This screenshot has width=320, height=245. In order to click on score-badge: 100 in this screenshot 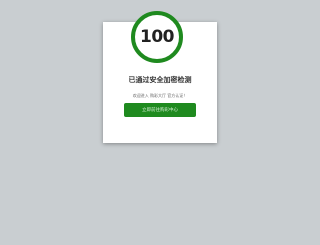, I will do `click(157, 37)`.